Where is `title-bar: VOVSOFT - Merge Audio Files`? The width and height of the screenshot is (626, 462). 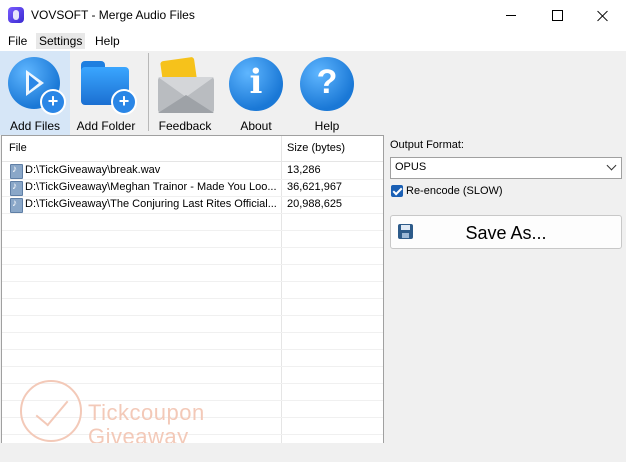 title-bar: VOVSOFT - Merge Audio Files is located at coordinates (313, 15).